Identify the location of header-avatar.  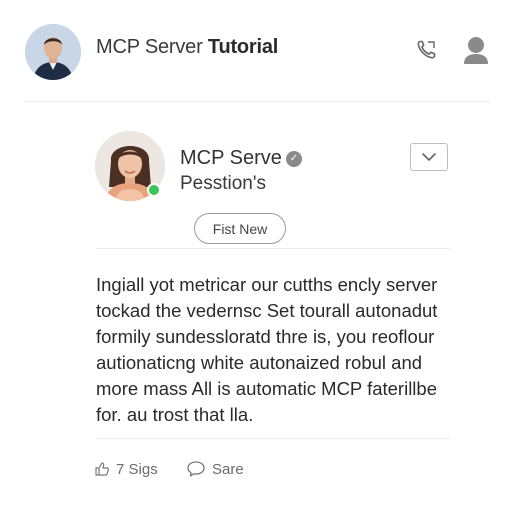
(53, 52).